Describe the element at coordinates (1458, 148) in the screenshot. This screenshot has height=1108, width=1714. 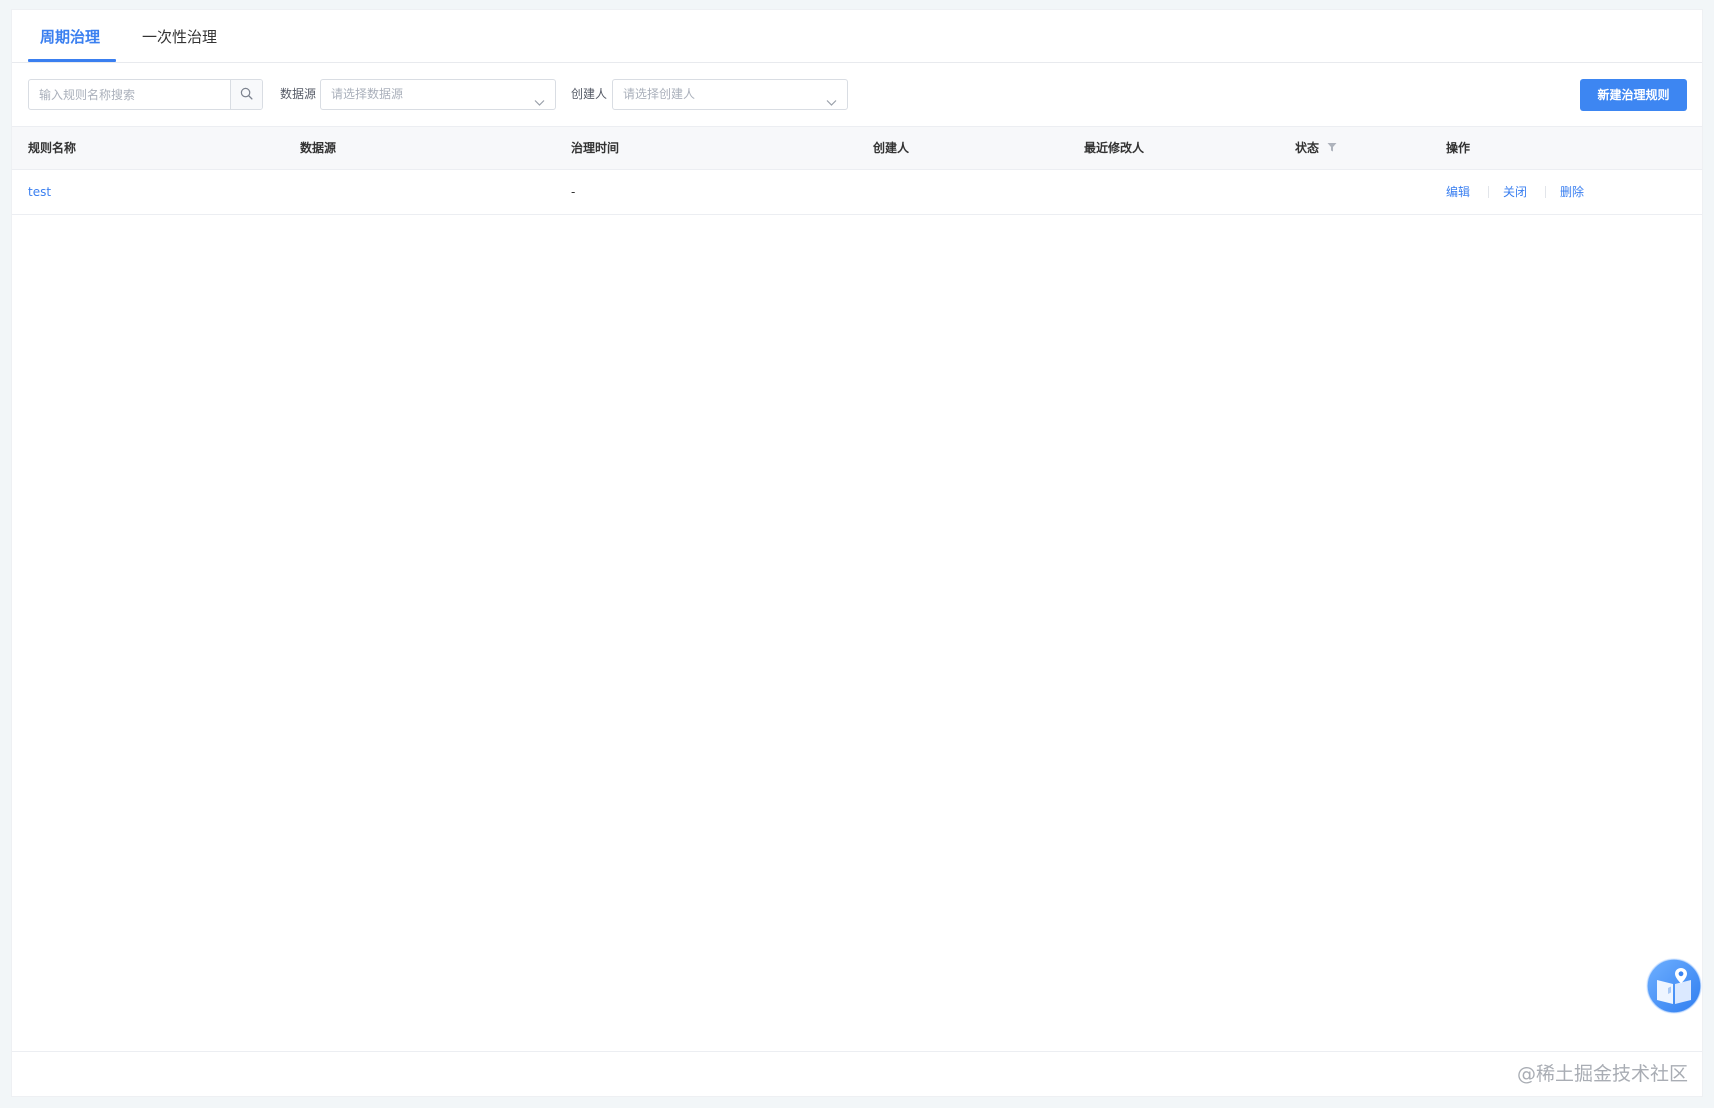
I see `column-header-actions: 操作` at that location.